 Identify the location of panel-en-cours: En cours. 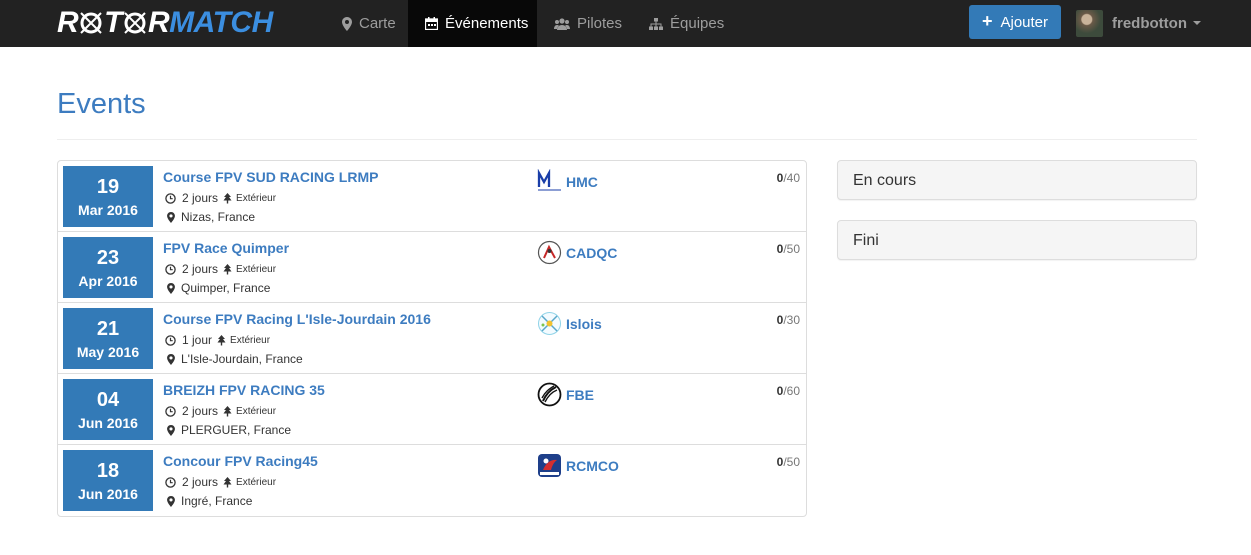
(1017, 180).